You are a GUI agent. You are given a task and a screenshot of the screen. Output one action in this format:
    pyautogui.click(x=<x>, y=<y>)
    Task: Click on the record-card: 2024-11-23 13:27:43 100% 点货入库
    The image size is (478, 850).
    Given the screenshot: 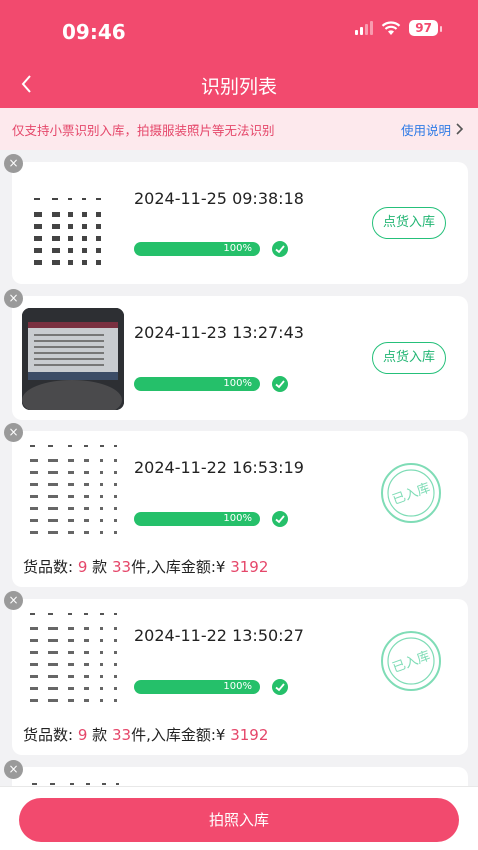 What is the action you would take?
    pyautogui.click(x=240, y=358)
    